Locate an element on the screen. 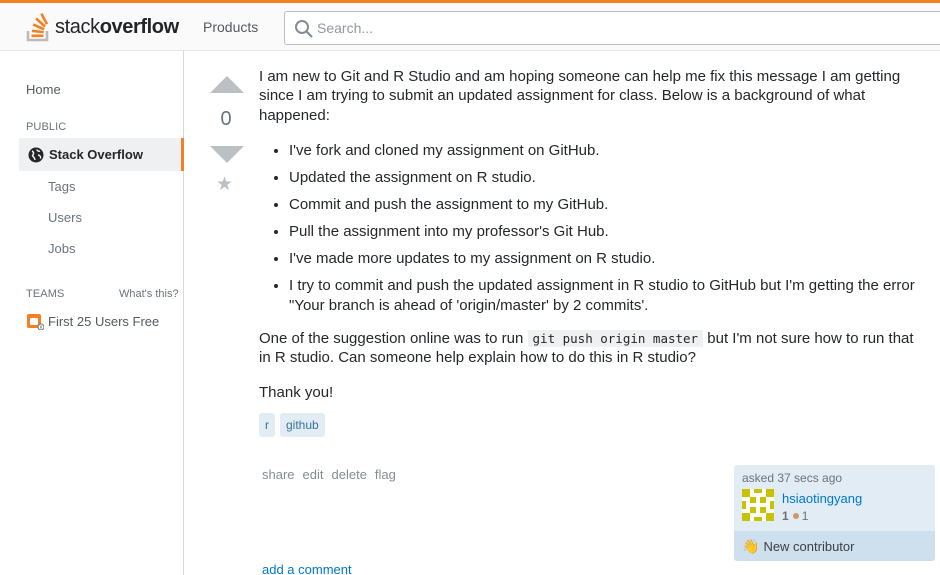 The image size is (940, 575). site-logo: stackoverflow is located at coordinates (102, 27).